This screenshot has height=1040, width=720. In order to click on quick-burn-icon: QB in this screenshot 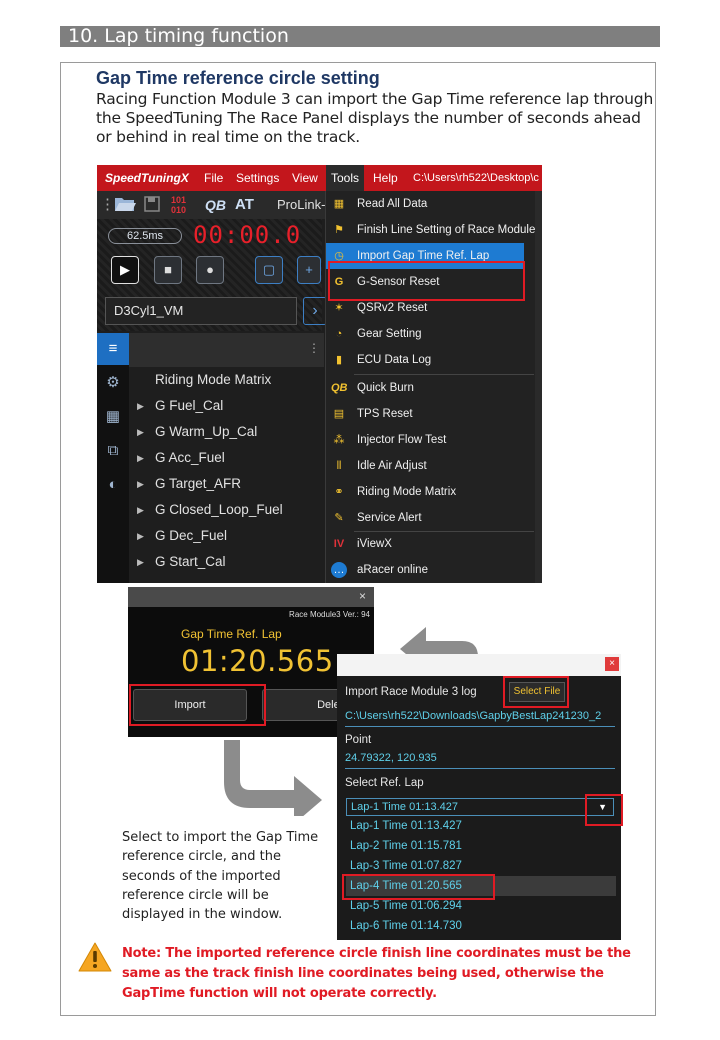, I will do `click(215, 205)`.